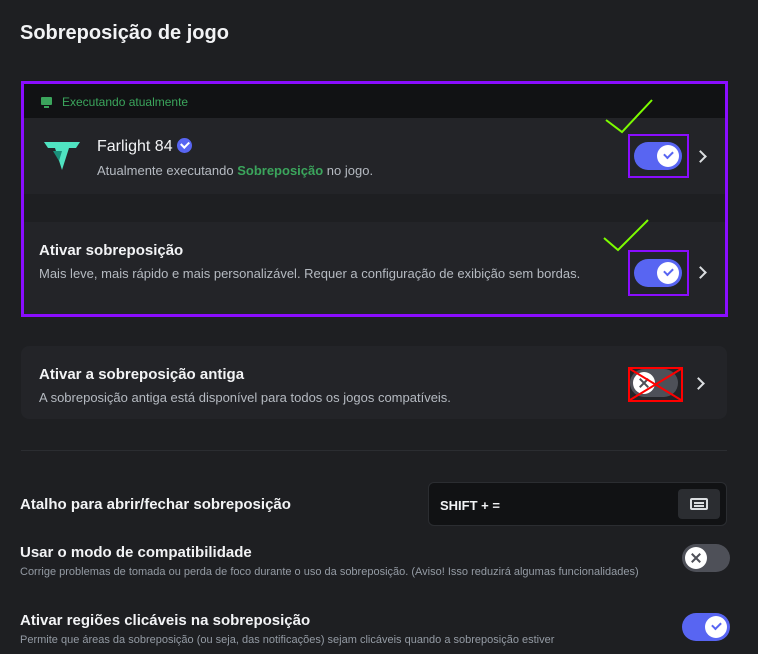 The height and width of the screenshot is (654, 758). Describe the element at coordinates (165, 620) in the screenshot. I see `clickable-title: Ativar regiões clicáveis na sobreposição` at that location.